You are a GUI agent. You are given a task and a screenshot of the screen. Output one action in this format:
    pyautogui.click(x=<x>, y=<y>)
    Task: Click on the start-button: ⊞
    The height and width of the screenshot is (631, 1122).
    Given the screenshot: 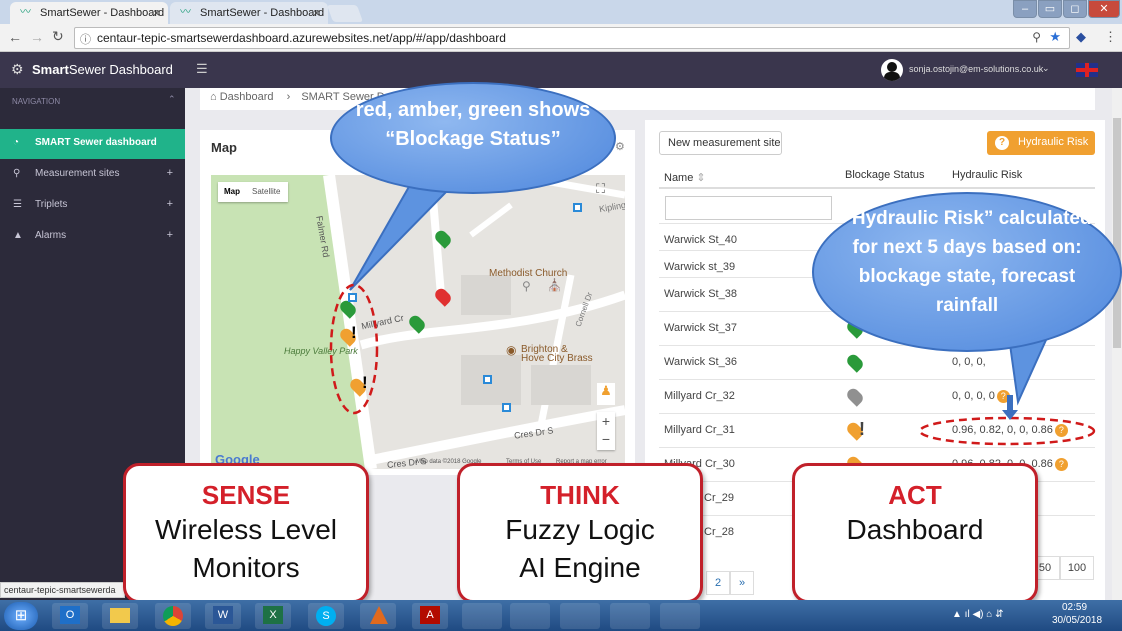 What is the action you would take?
    pyautogui.click(x=21, y=616)
    